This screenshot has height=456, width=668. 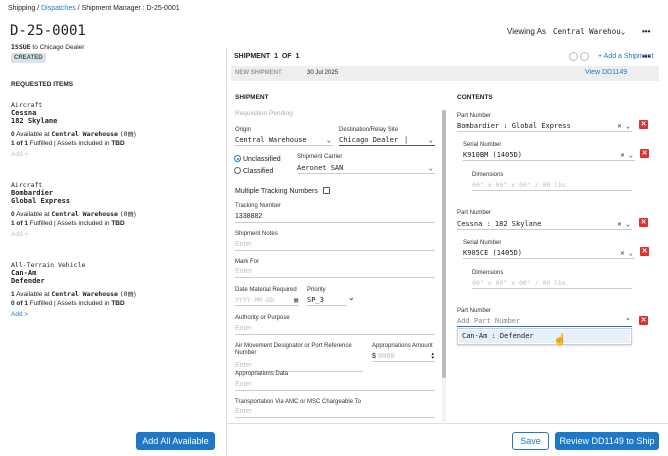 What do you see at coordinates (335, 273) in the screenshot?
I see `mark-for-input: Enter` at bounding box center [335, 273].